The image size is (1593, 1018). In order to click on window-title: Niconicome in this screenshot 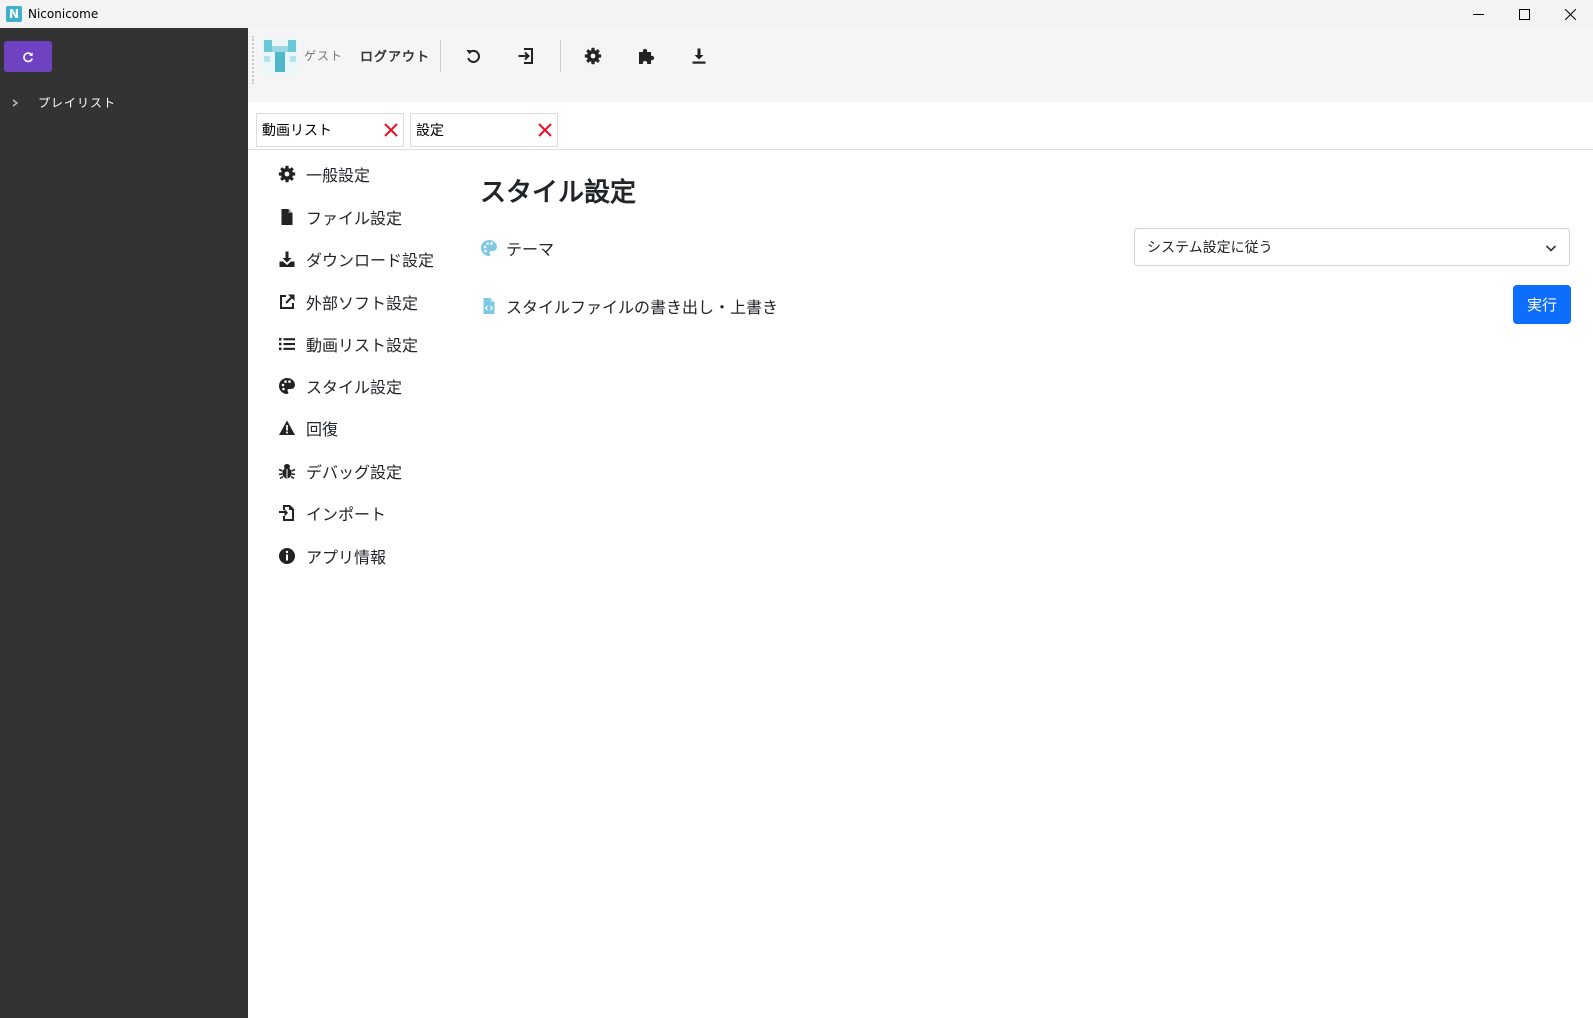, I will do `click(63, 14)`.